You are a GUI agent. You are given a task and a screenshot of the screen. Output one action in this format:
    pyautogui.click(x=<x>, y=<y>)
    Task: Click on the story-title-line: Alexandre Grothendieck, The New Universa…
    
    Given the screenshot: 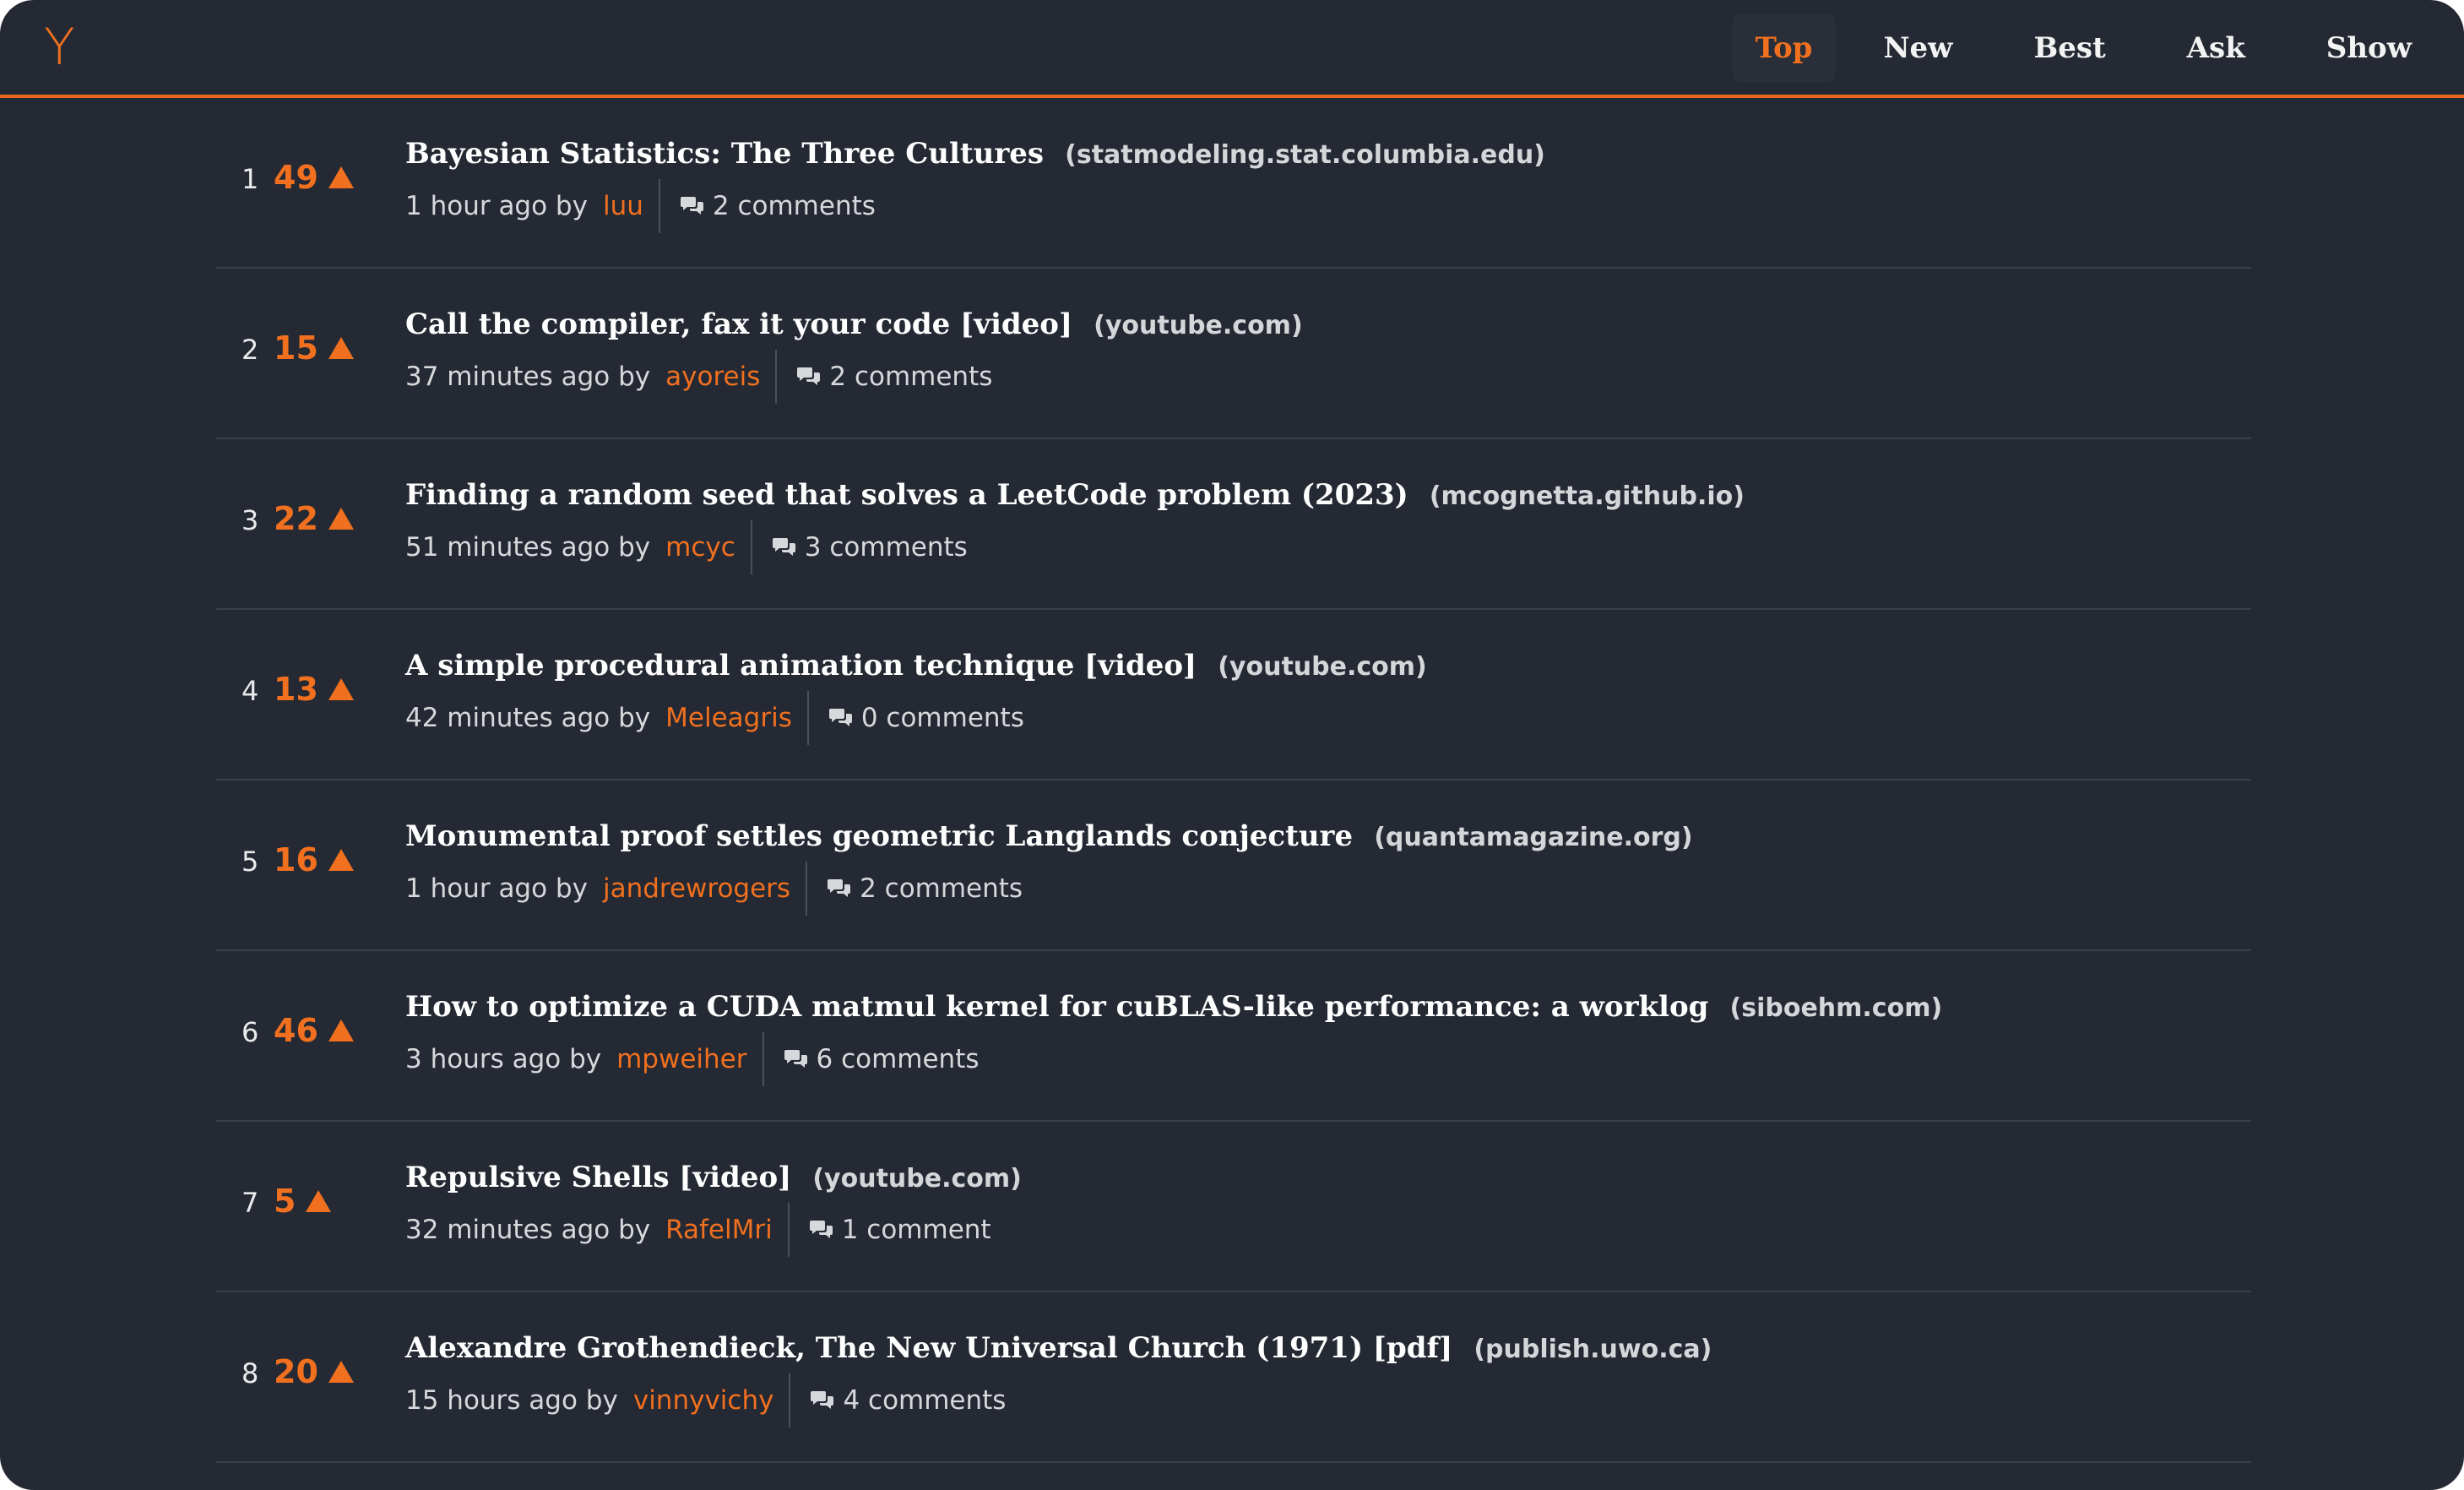 What is the action you would take?
    pyautogui.click(x=1058, y=1350)
    